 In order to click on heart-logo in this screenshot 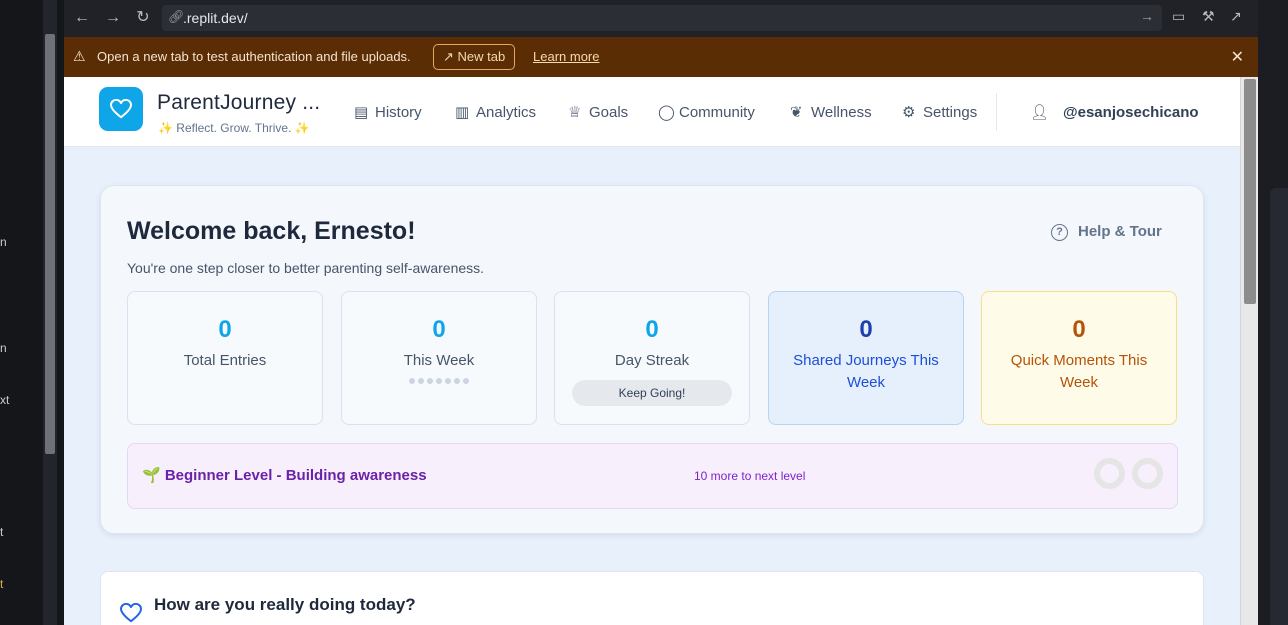, I will do `click(121, 109)`.